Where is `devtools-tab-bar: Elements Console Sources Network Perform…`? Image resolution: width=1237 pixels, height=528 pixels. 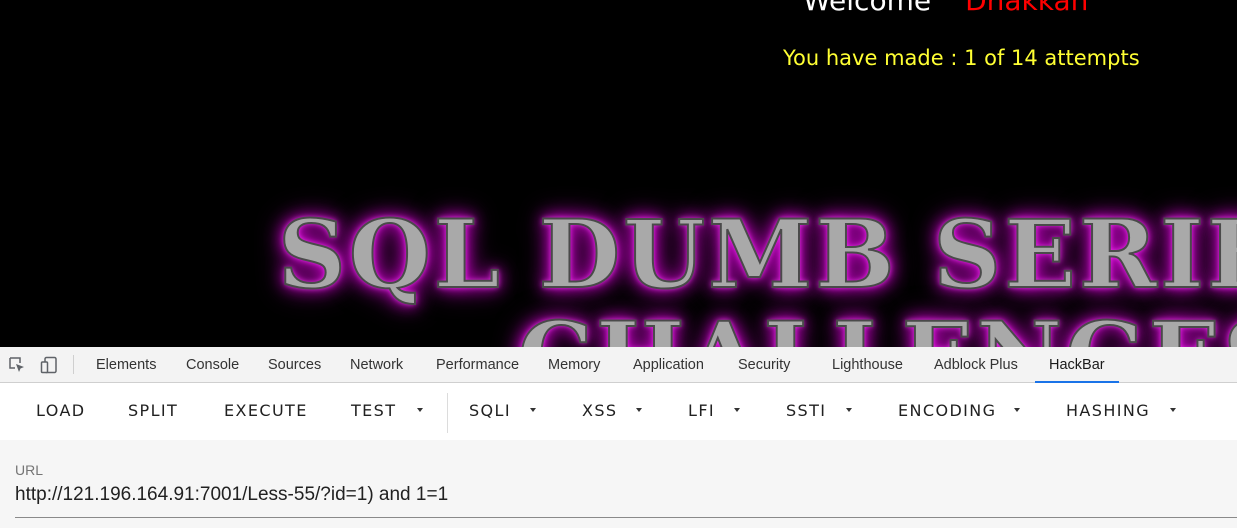 devtools-tab-bar: Elements Console Sources Network Perform… is located at coordinates (618, 365).